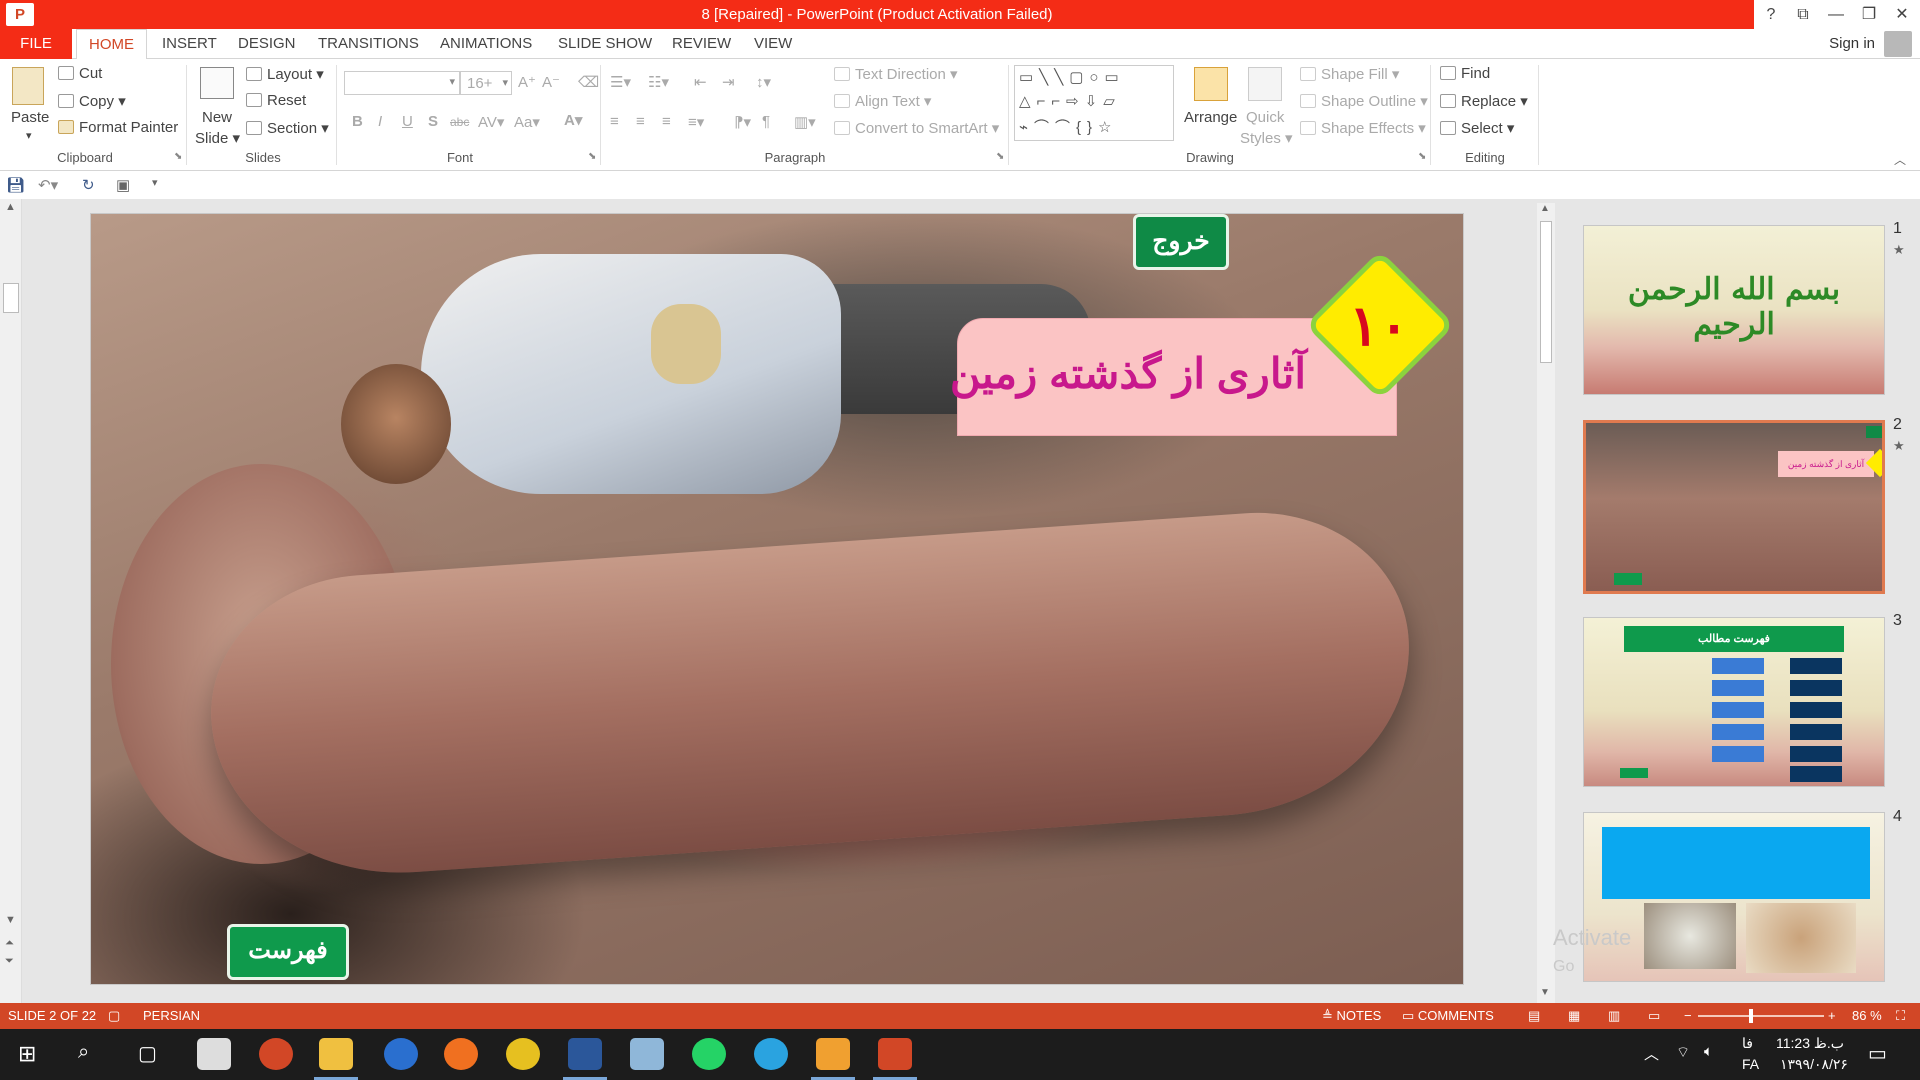 The width and height of the screenshot is (1920, 1080). Describe the element at coordinates (1688, 1016) in the screenshot. I see `zoom-out-icon: −` at that location.